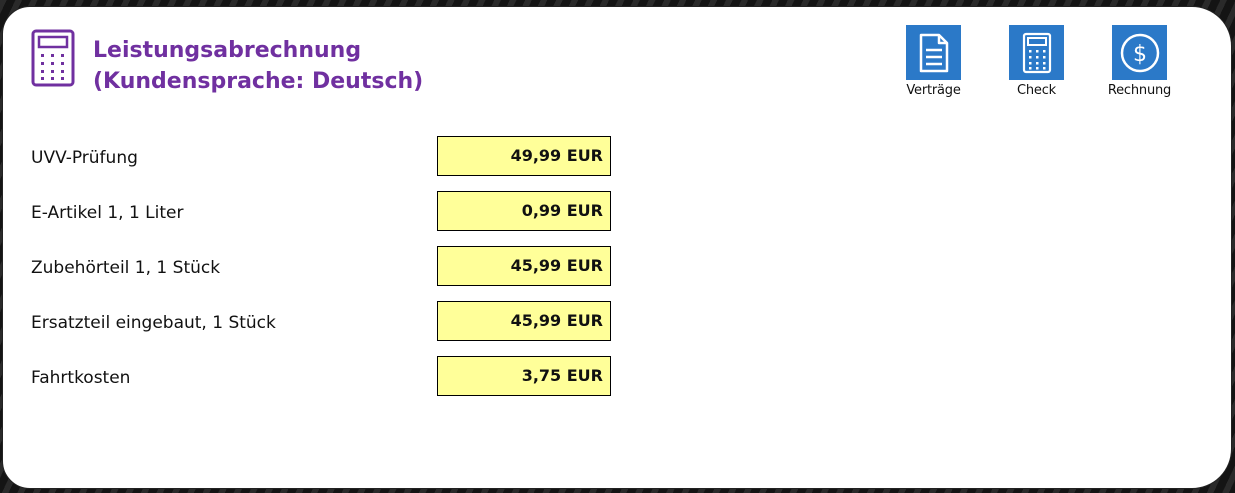 This screenshot has height=493, width=1235. I want to click on document-icon, so click(933, 52).